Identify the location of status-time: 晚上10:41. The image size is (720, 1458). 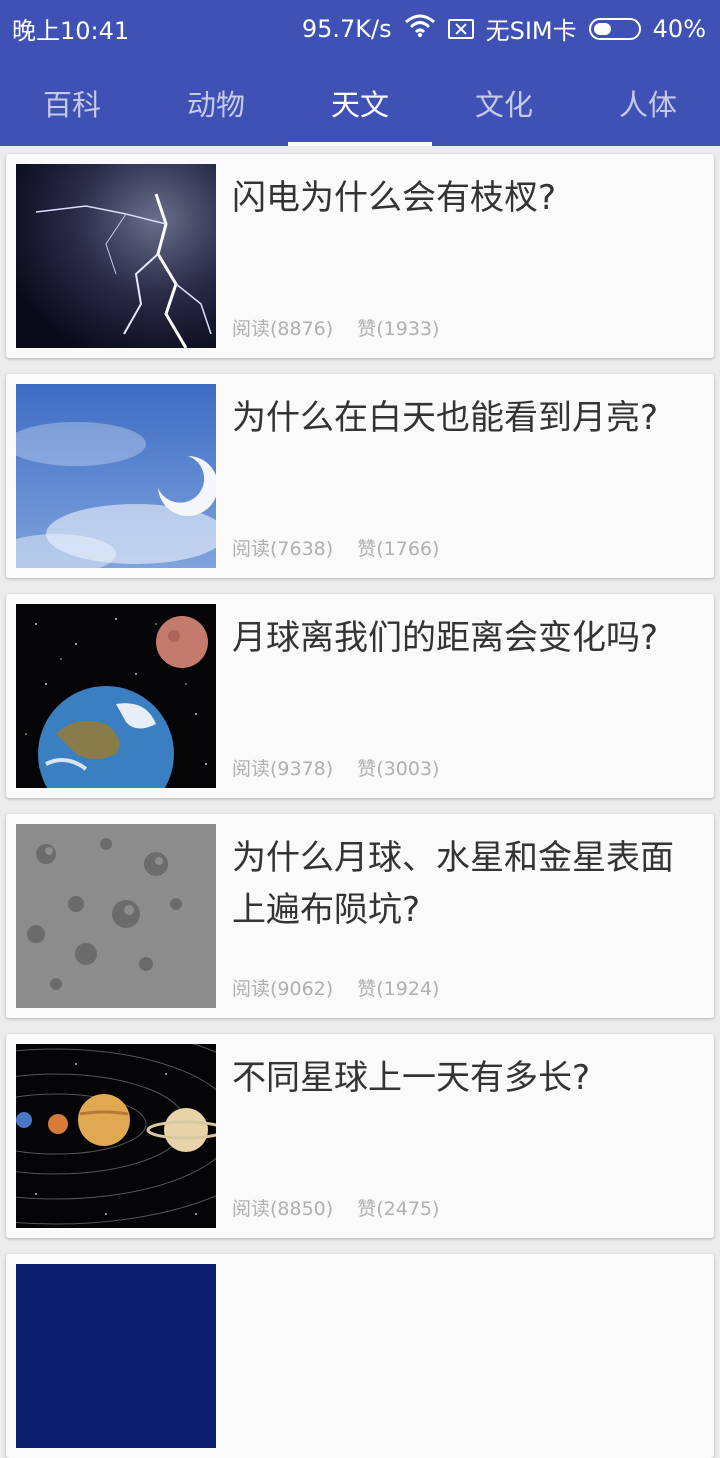
(71, 31).